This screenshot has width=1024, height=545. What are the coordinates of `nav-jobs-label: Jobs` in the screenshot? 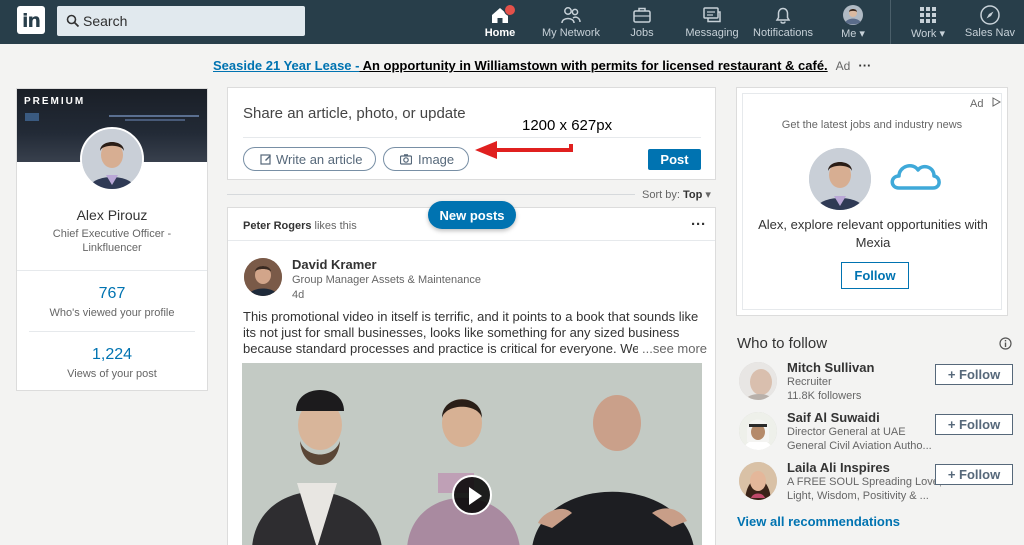 It's located at (642, 33).